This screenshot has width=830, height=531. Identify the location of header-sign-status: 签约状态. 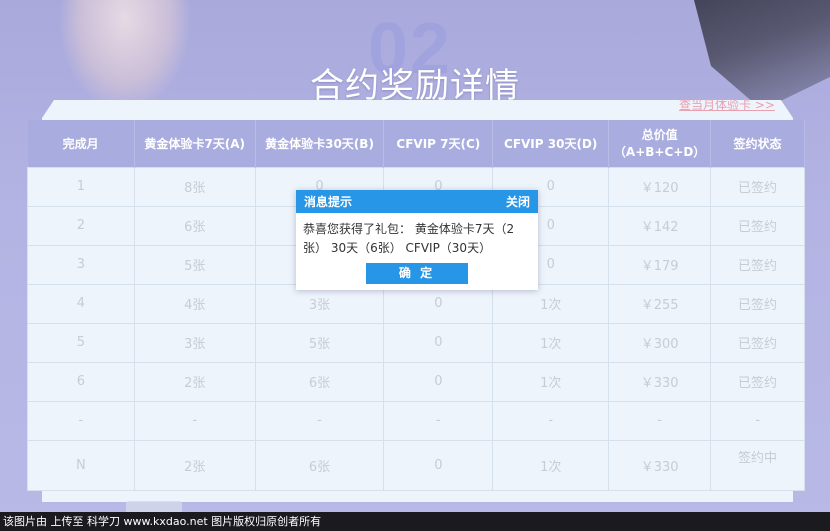
(757, 143).